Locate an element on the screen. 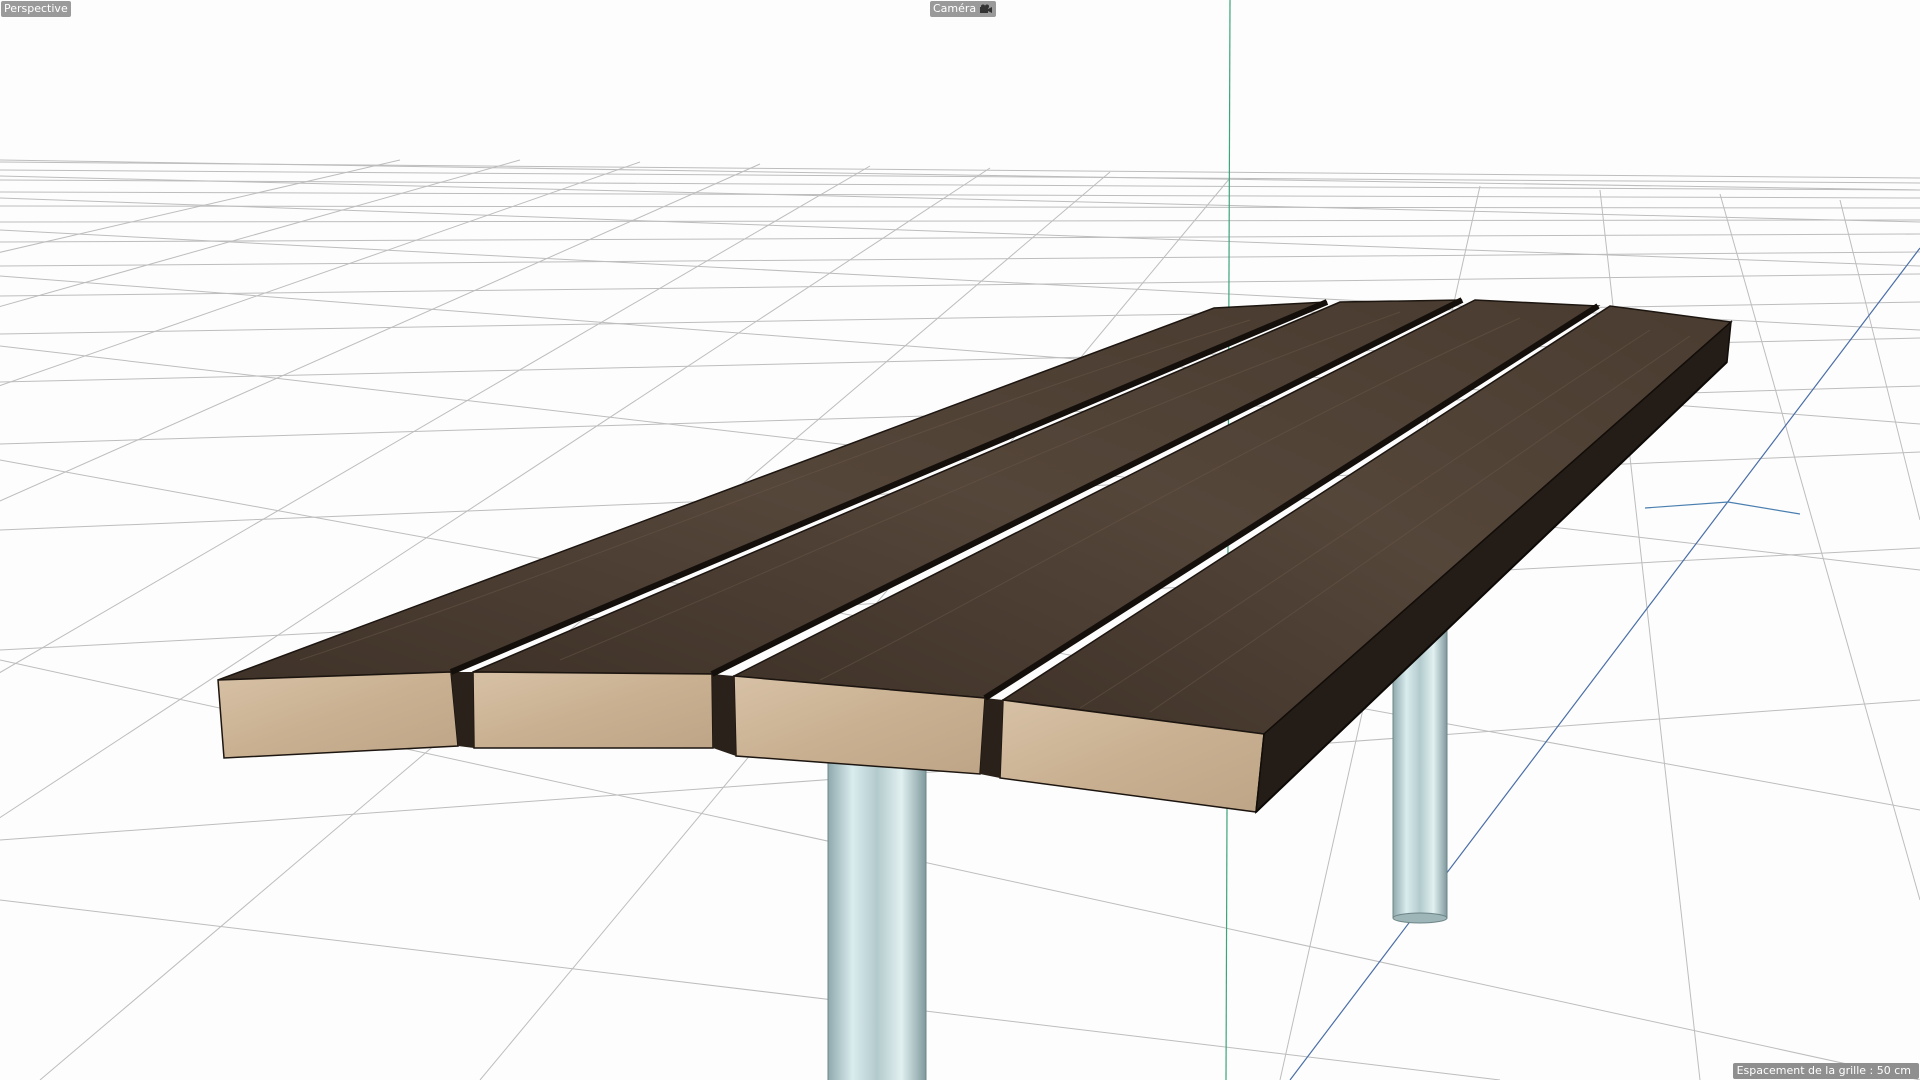 Image resolution: width=1920 pixels, height=1080 pixels. plank-2-end is located at coordinates (593, 710).